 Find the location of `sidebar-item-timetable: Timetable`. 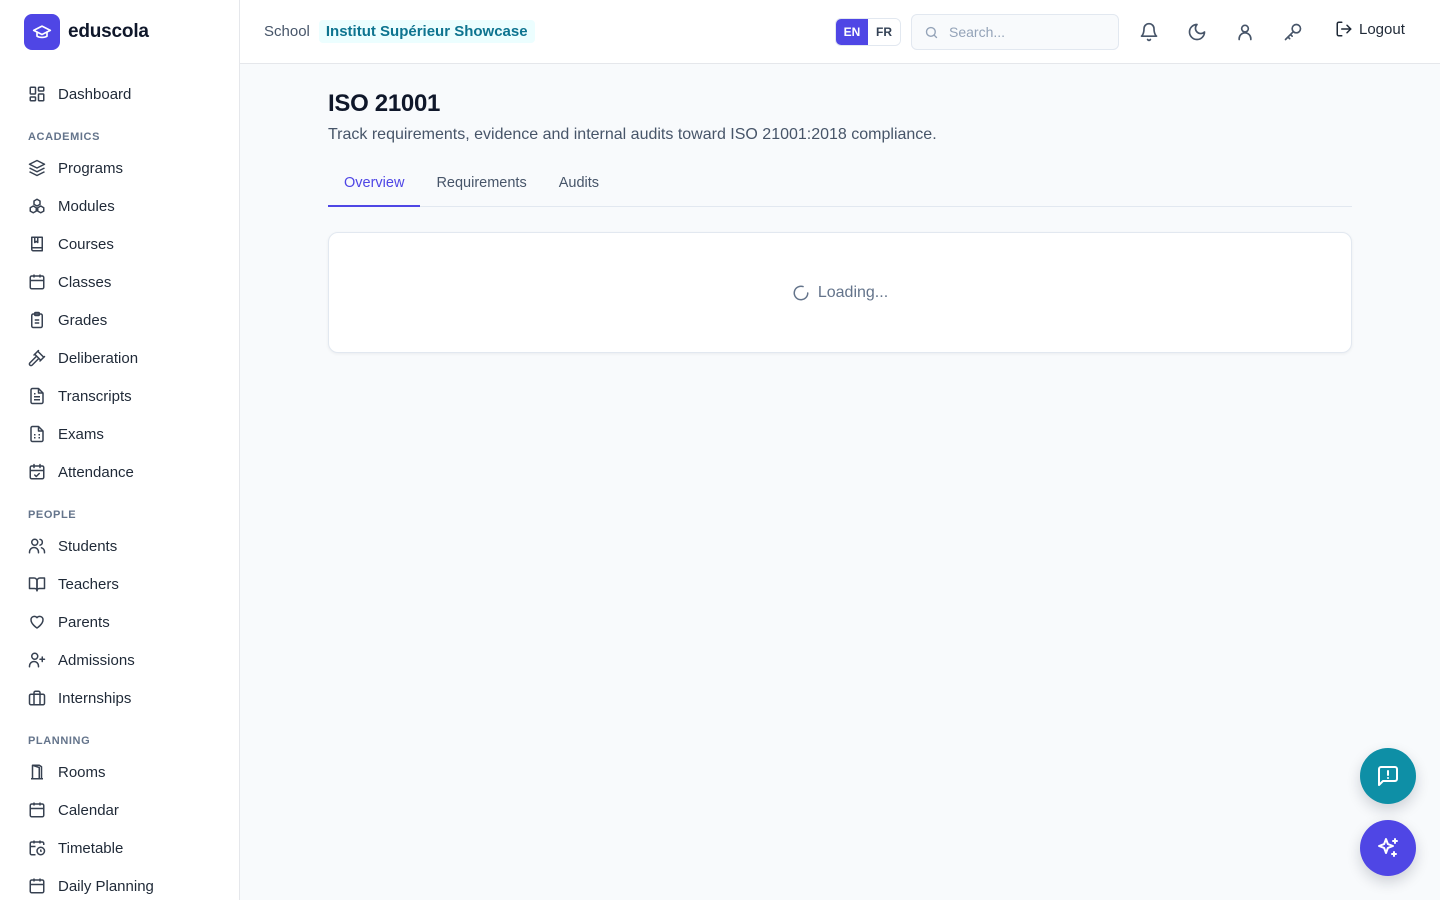

sidebar-item-timetable: Timetable is located at coordinates (119, 848).